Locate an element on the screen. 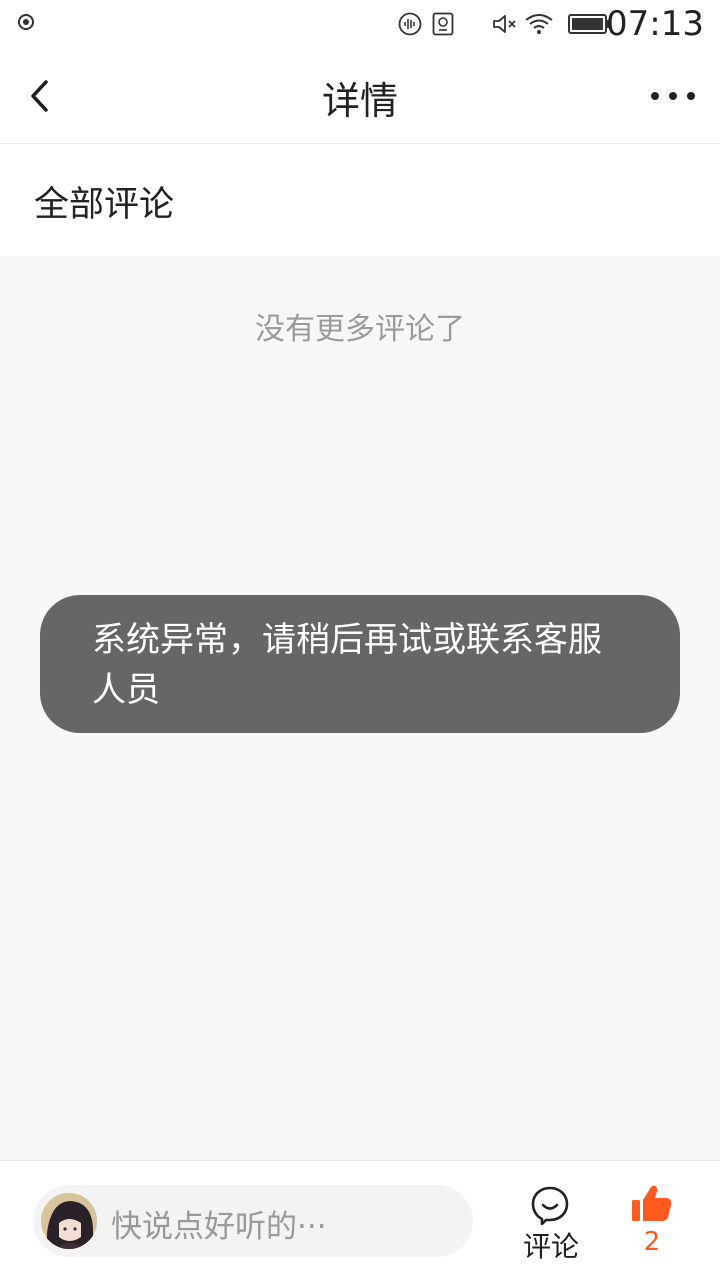  empty-state-text: 没有更多评论了 is located at coordinates (360, 329).